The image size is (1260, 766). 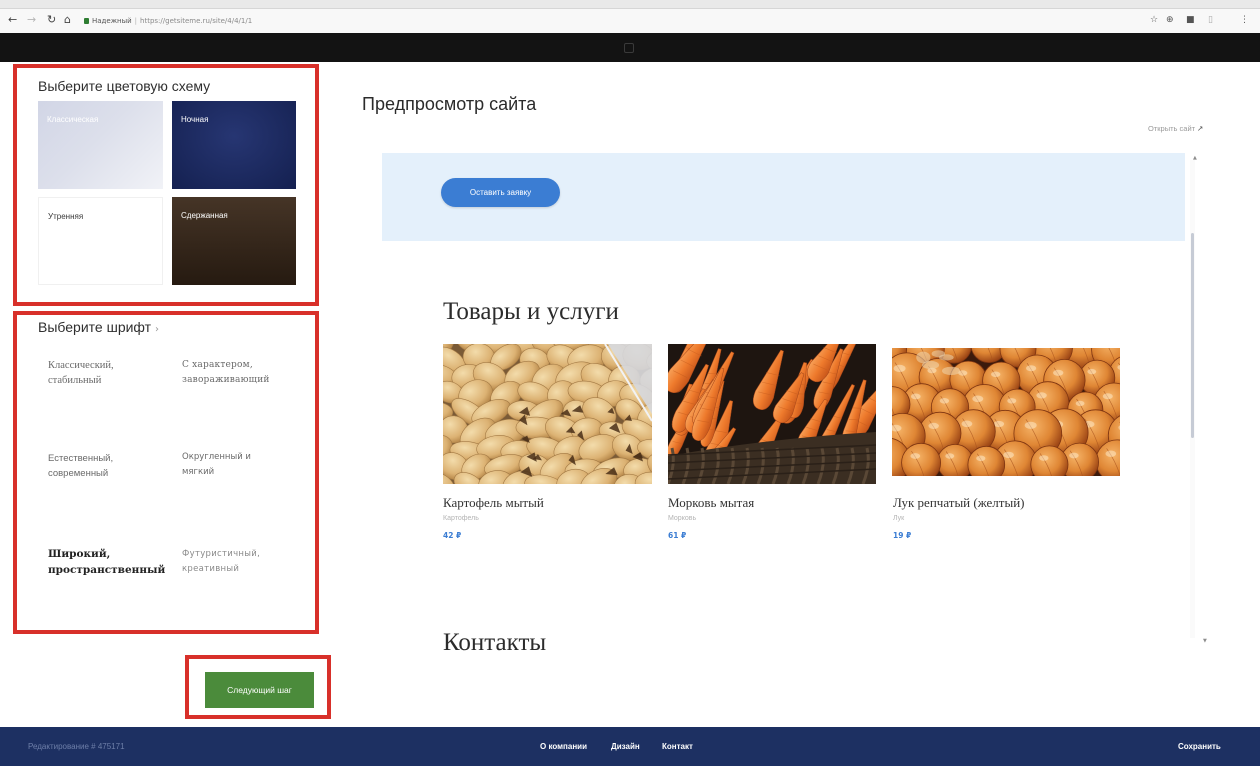 I want to click on color-scheme-reserved: Сдержанная, so click(x=234, y=241).